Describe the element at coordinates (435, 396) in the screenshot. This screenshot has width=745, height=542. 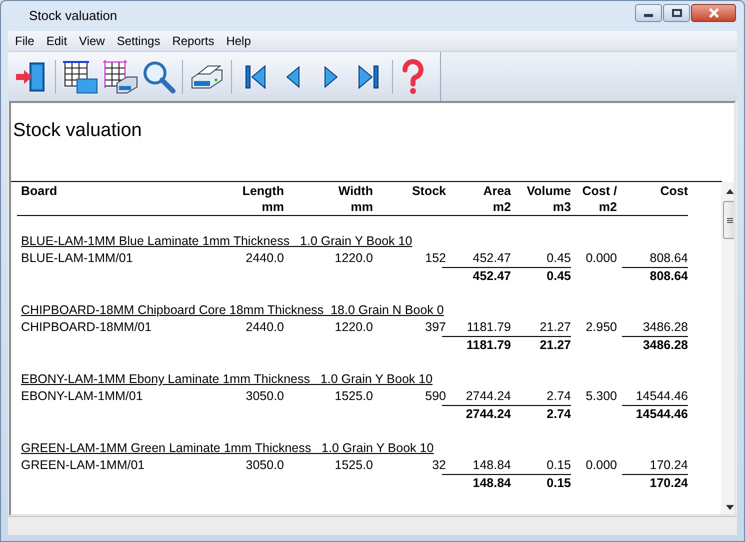
I see `table-cell: 590` at that location.